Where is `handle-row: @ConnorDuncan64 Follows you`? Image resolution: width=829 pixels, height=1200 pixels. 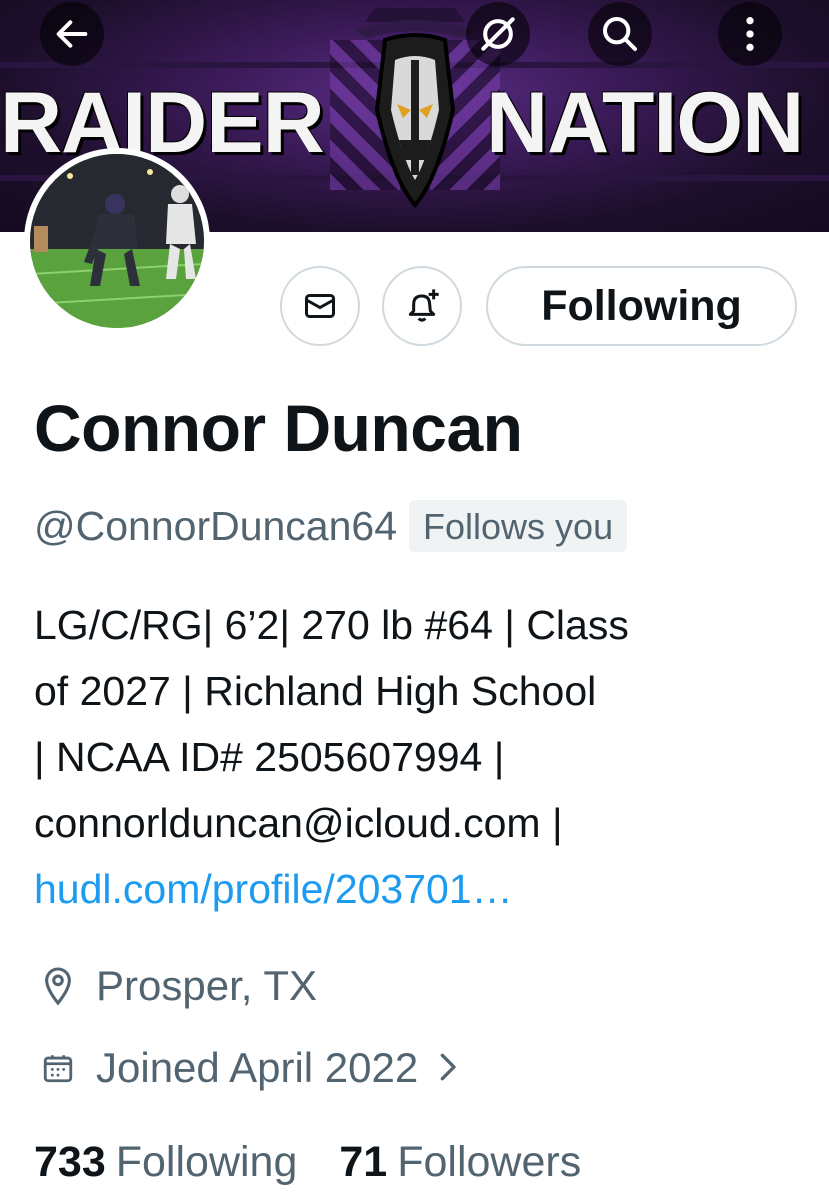
handle-row: @ConnorDuncan64 Follows you is located at coordinates (331, 526).